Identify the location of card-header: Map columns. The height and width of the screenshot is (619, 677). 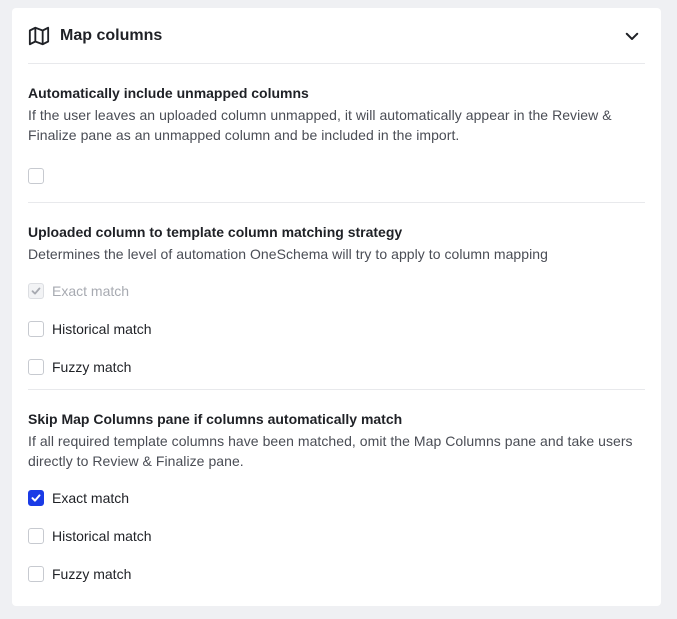
(336, 36).